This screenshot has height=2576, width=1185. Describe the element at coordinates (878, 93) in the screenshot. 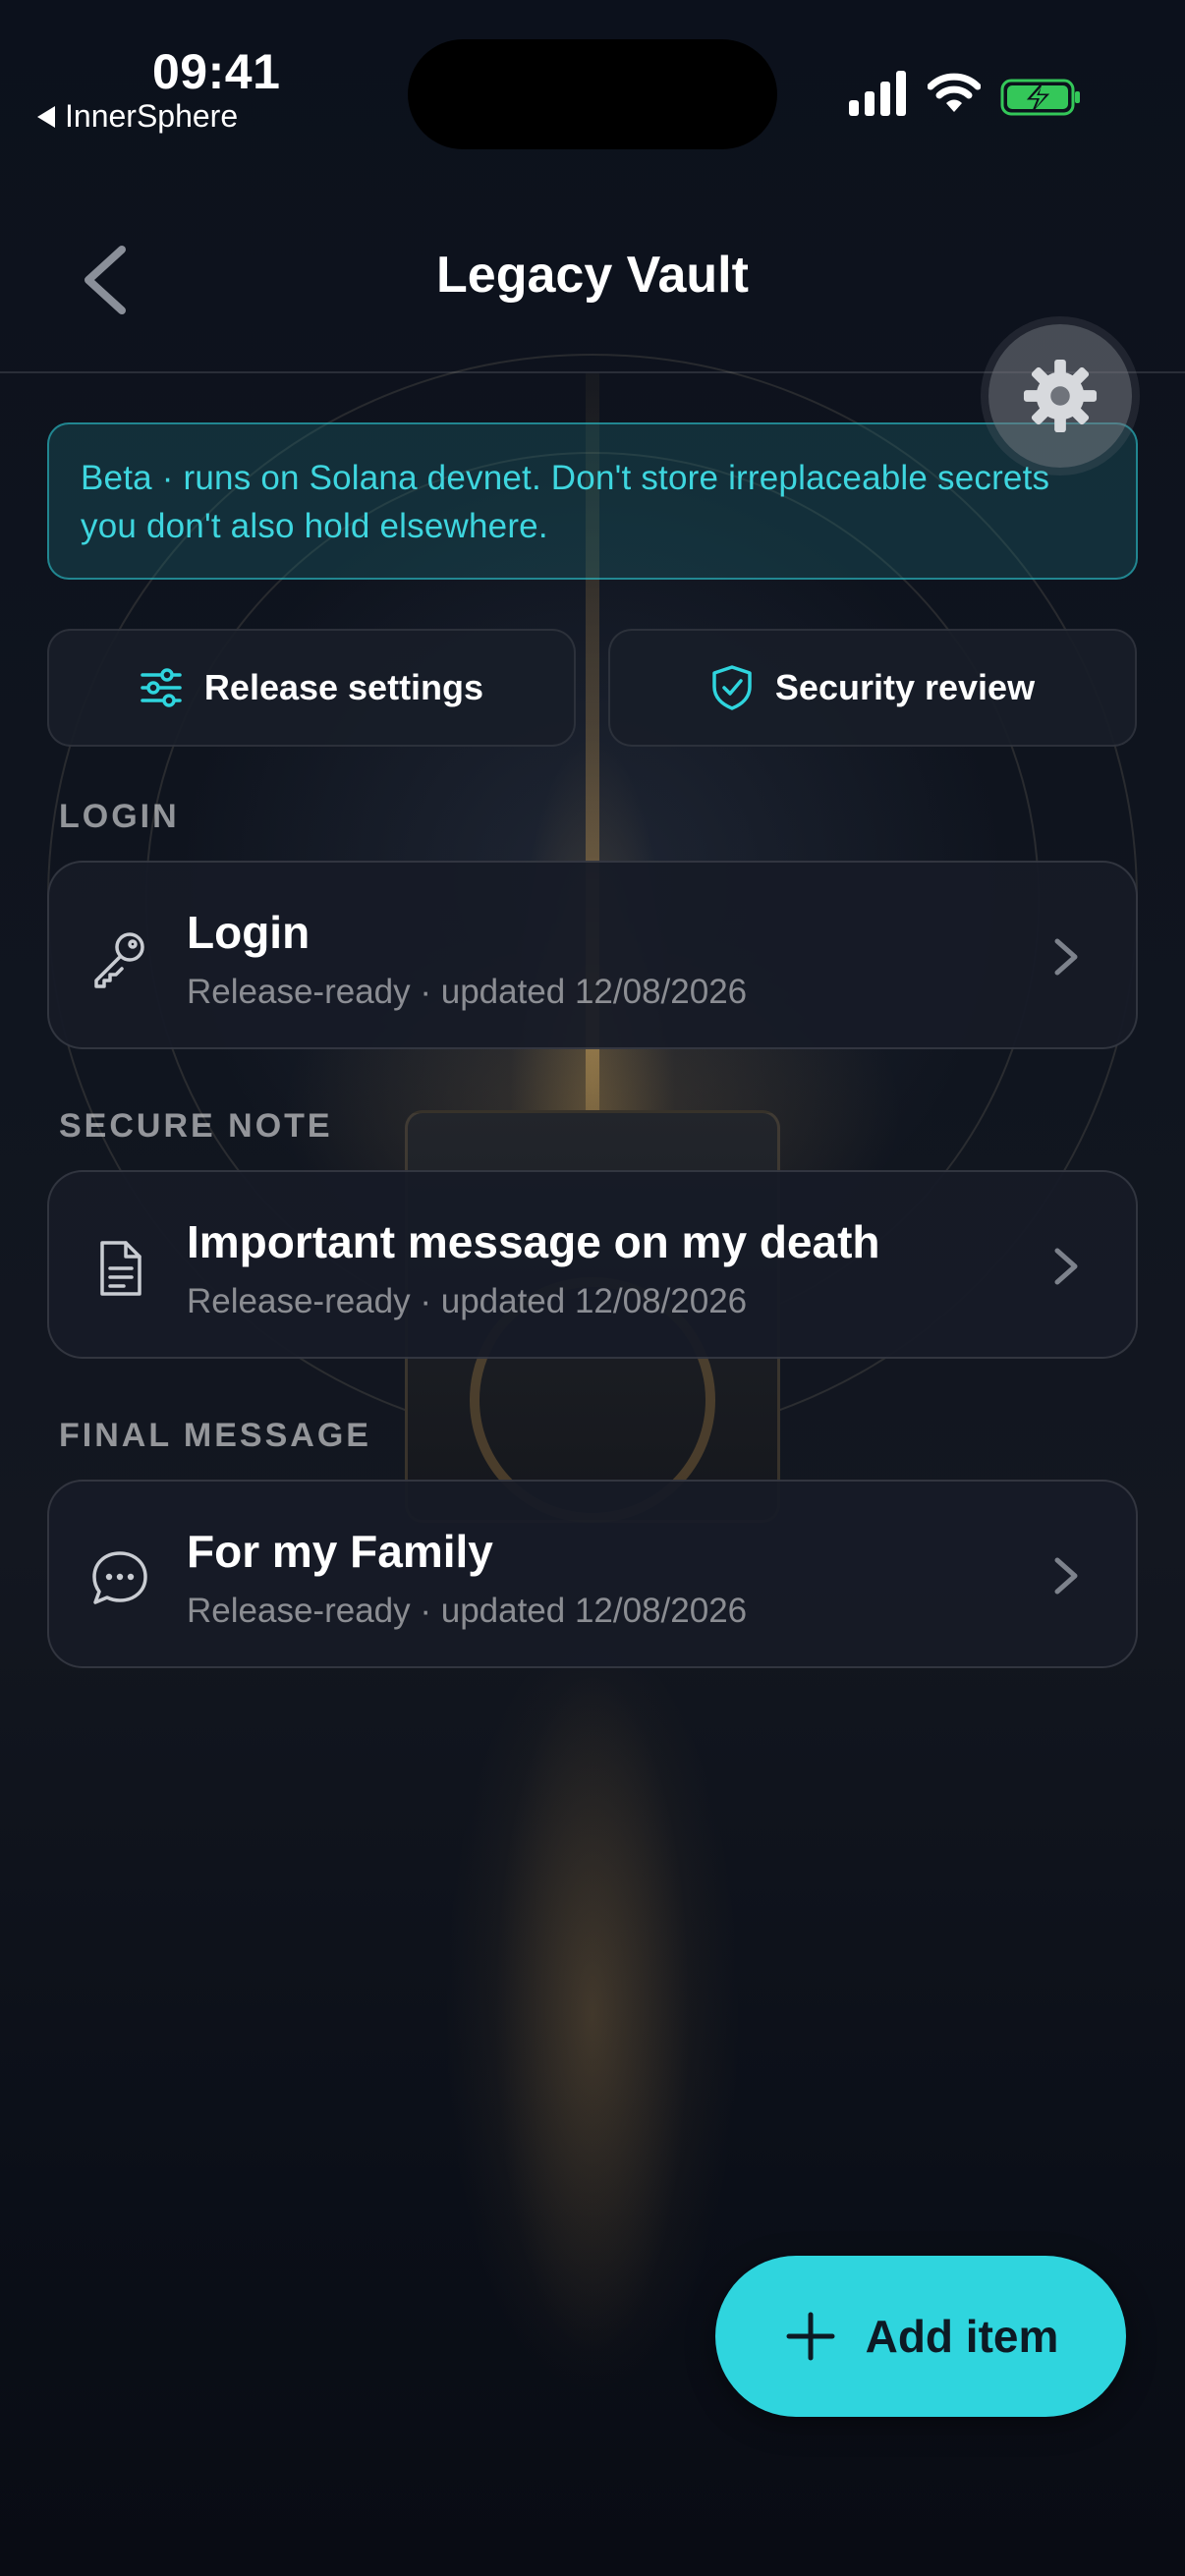

I see `cellular-signal-icon` at that location.